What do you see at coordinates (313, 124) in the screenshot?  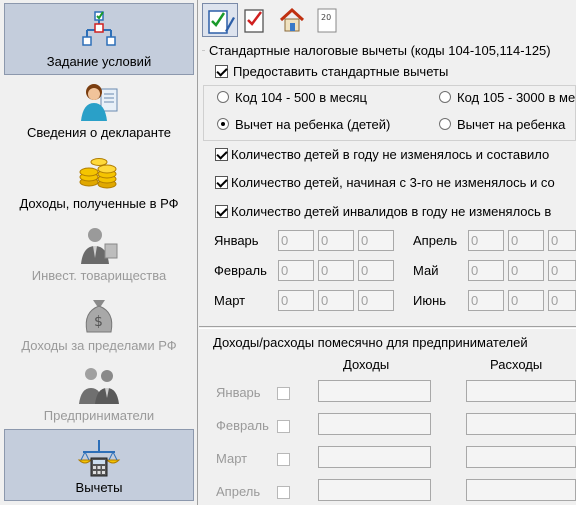 I see `child-deduction-label: Вычет на ребенка (детей)` at bounding box center [313, 124].